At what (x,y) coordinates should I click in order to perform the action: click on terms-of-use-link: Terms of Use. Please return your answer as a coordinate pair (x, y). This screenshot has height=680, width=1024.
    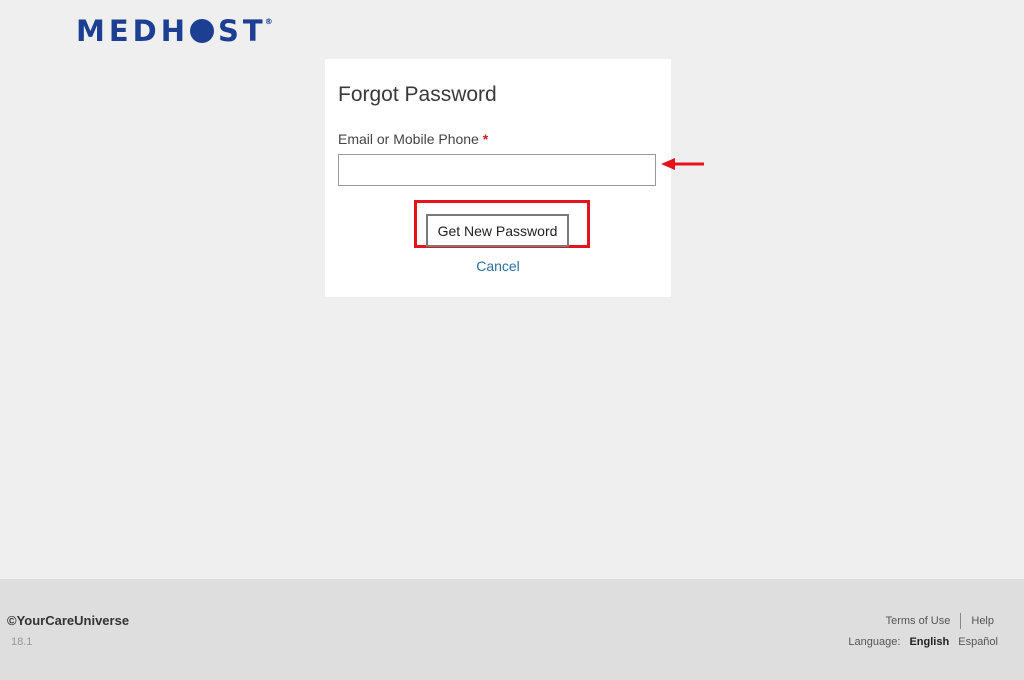
    Looking at the image, I should click on (918, 621).